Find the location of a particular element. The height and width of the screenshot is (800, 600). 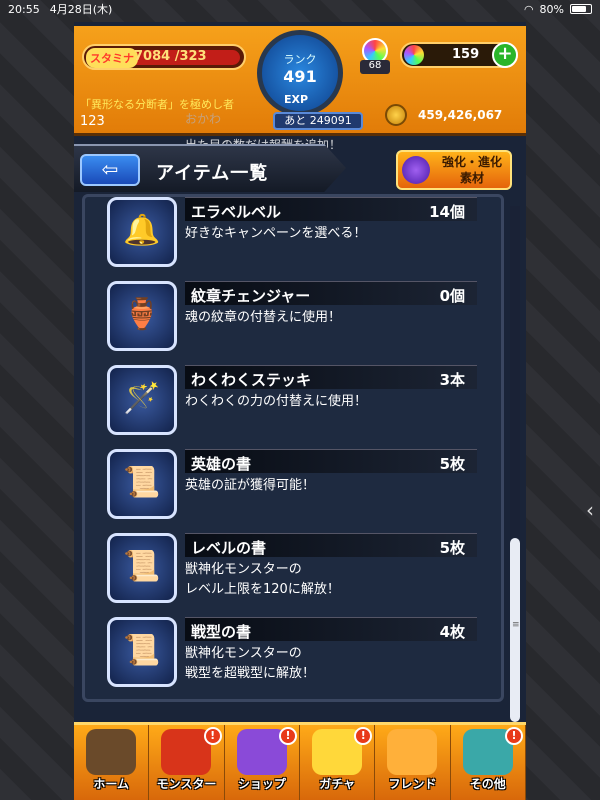

item-row: 📜 英雄の書 5枚英雄の証が獲得可能！ is located at coordinates (297, 485).